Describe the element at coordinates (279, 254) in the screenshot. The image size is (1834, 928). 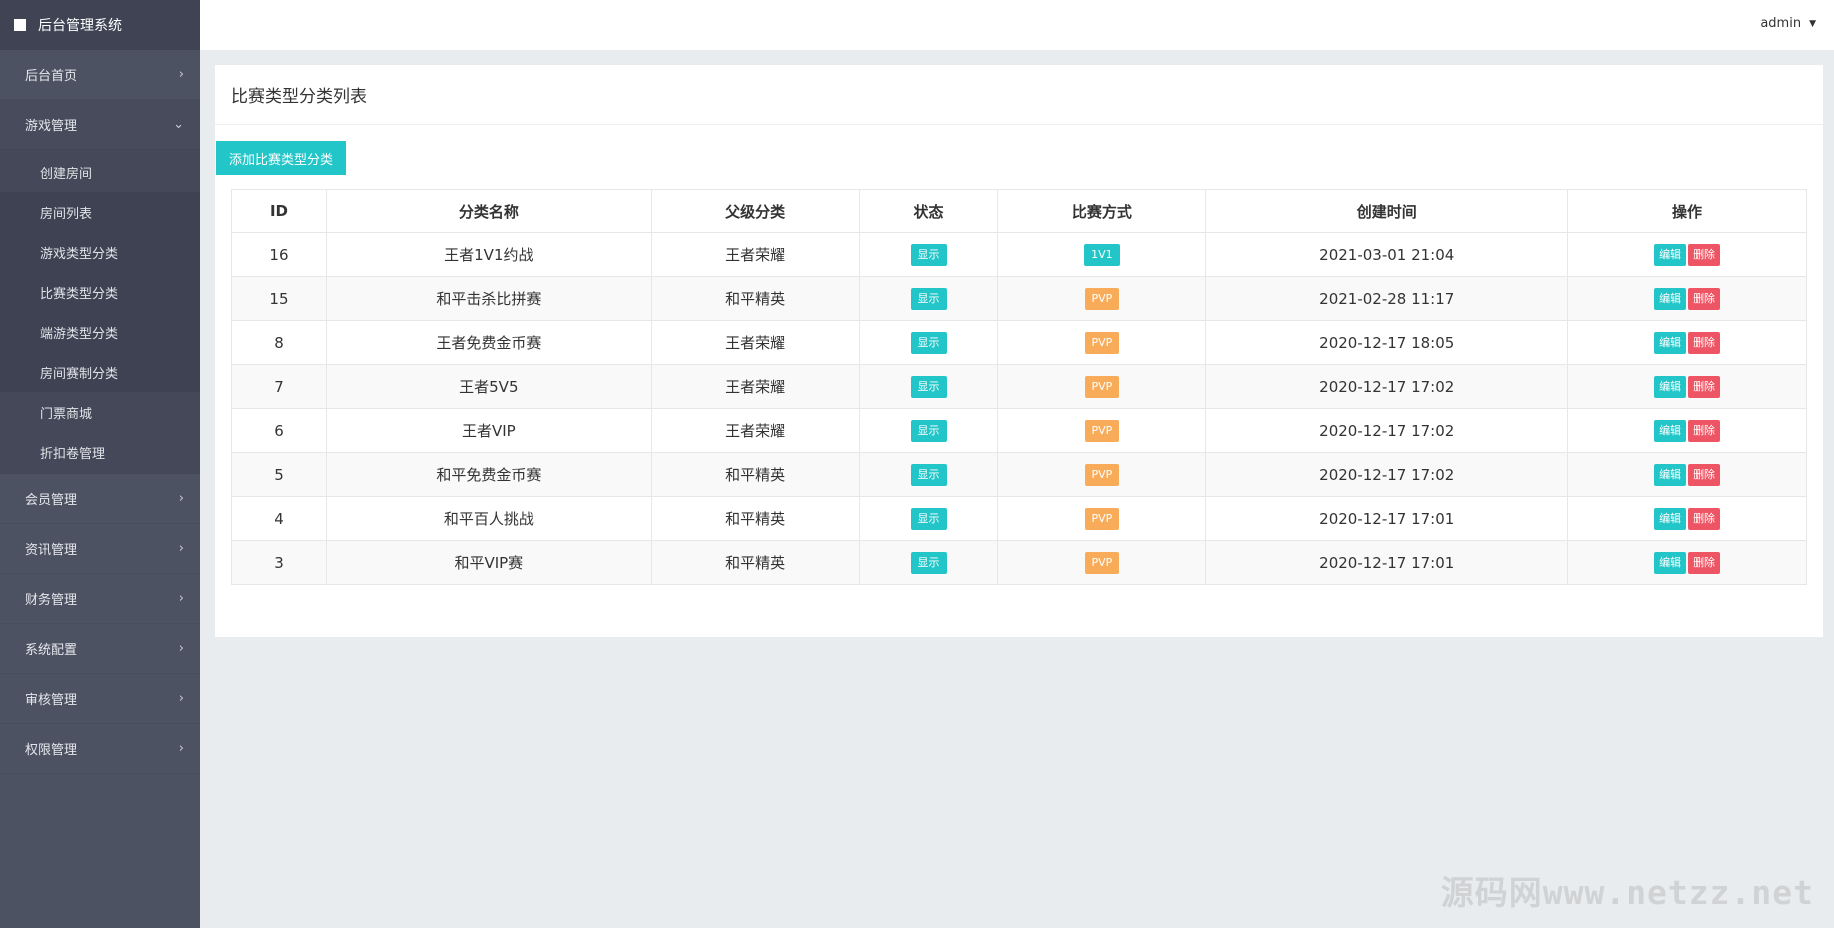
I see `cell-id: 16` at that location.